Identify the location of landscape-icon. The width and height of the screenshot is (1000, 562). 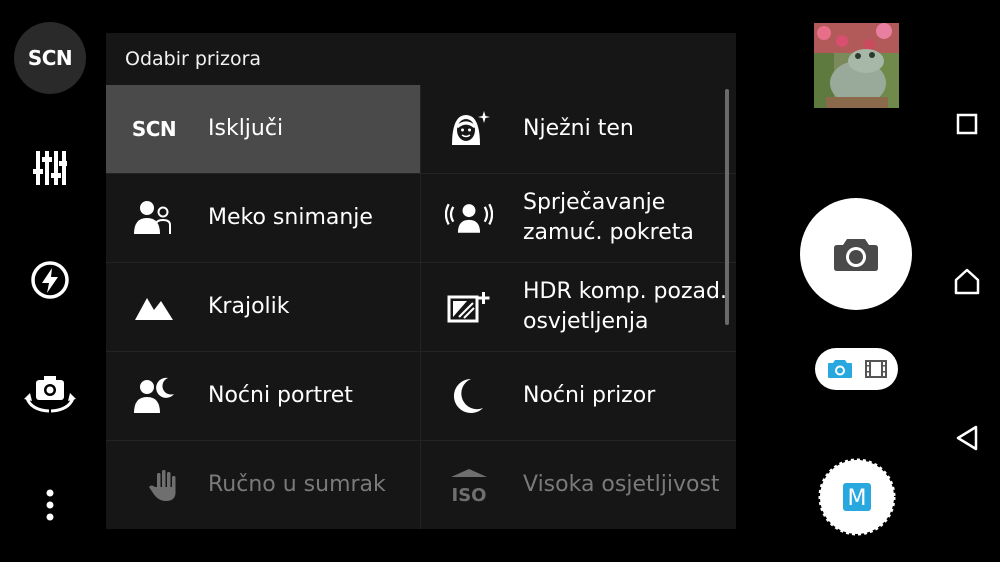
(154, 307).